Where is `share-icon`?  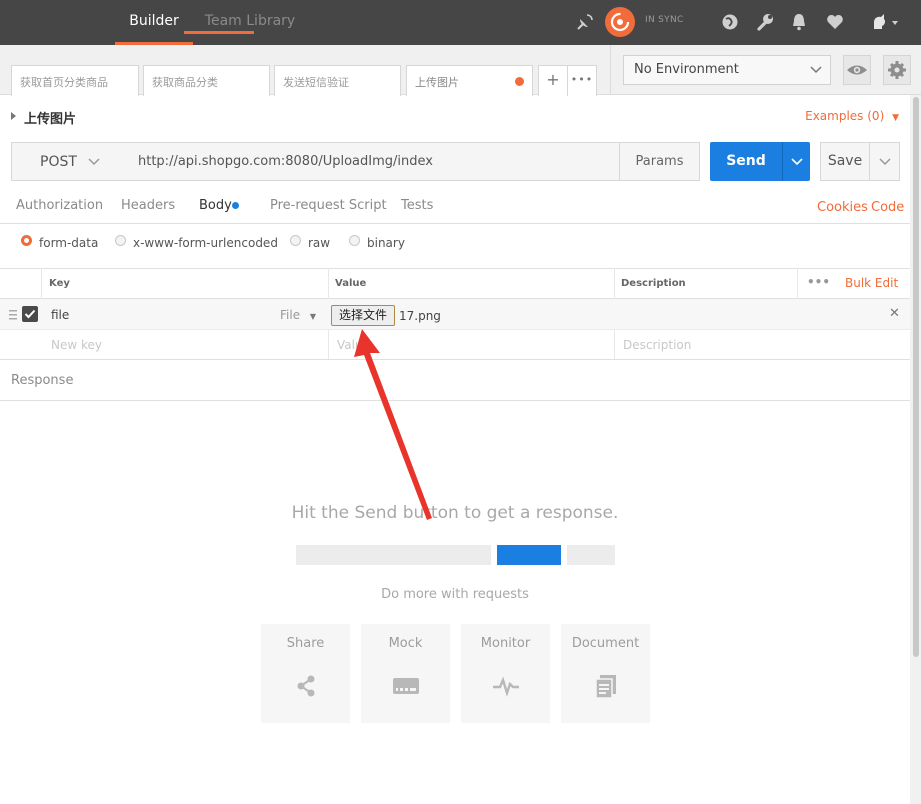 share-icon is located at coordinates (306, 686).